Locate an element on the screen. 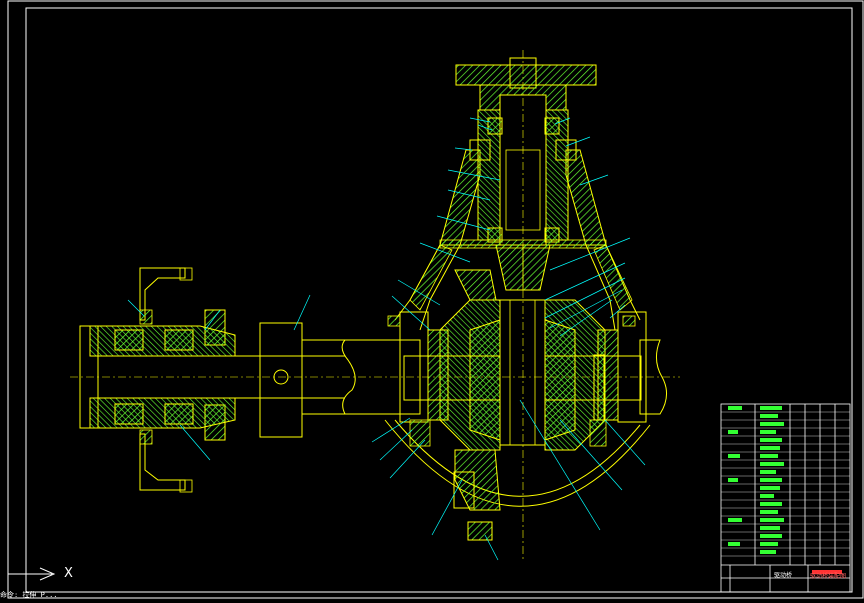 Image resolution: width=864 pixels, height=603 pixels. title-block-rows is located at coordinates (785, 484).